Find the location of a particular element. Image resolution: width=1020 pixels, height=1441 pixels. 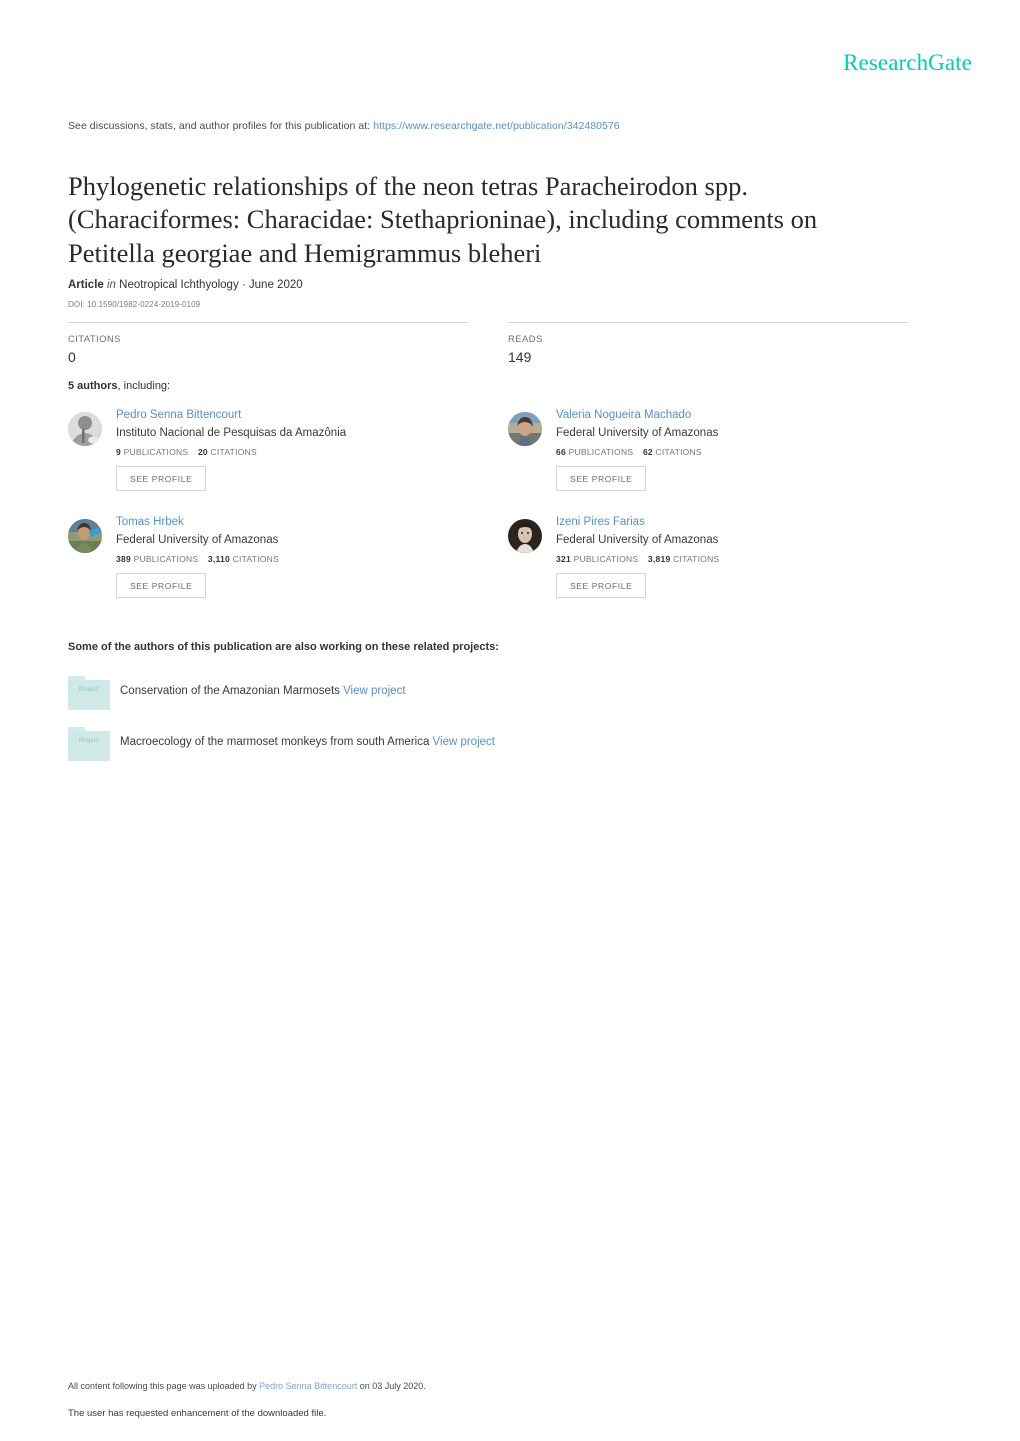

researchgate-logo: ResearchGate is located at coordinates (907, 63).